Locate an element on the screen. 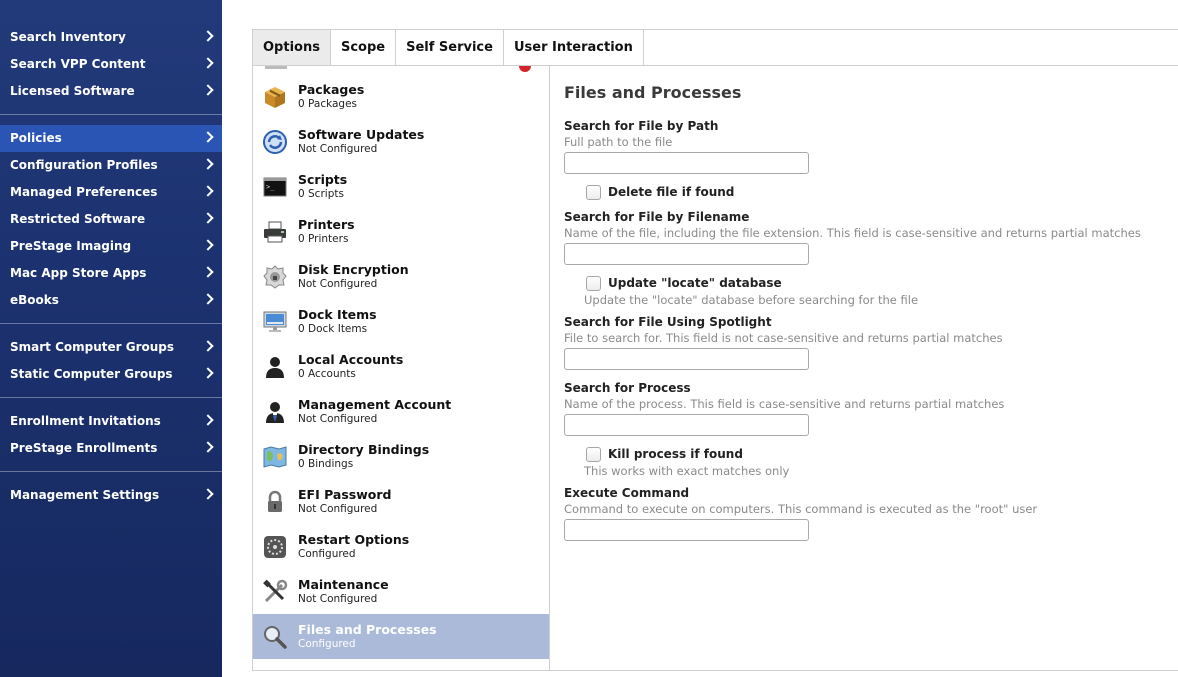 The image size is (1178, 677). software-update-icon is located at coordinates (275, 142).